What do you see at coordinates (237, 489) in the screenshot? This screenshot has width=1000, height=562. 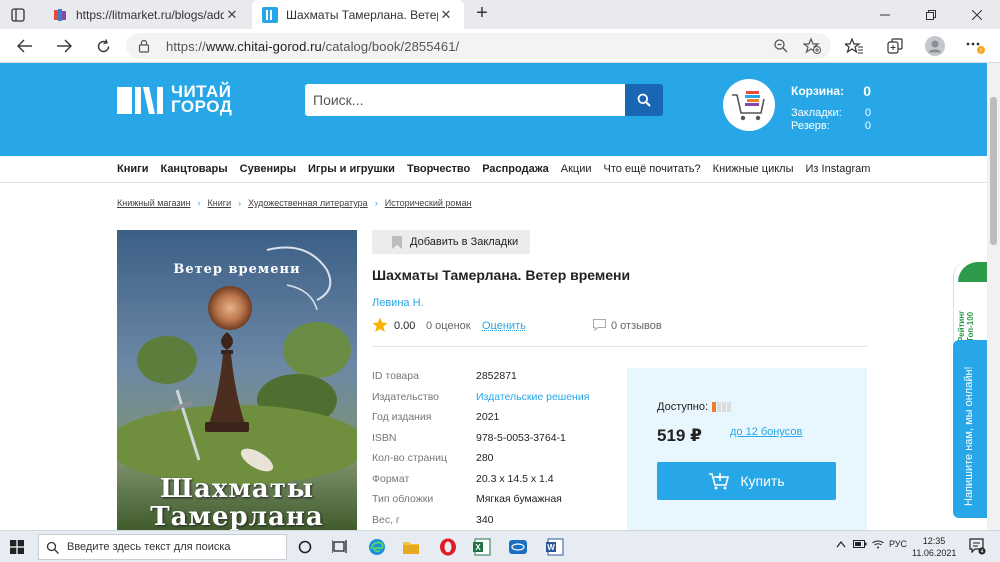 I see `cover-title-line-1: Шахматы` at bounding box center [237, 489].